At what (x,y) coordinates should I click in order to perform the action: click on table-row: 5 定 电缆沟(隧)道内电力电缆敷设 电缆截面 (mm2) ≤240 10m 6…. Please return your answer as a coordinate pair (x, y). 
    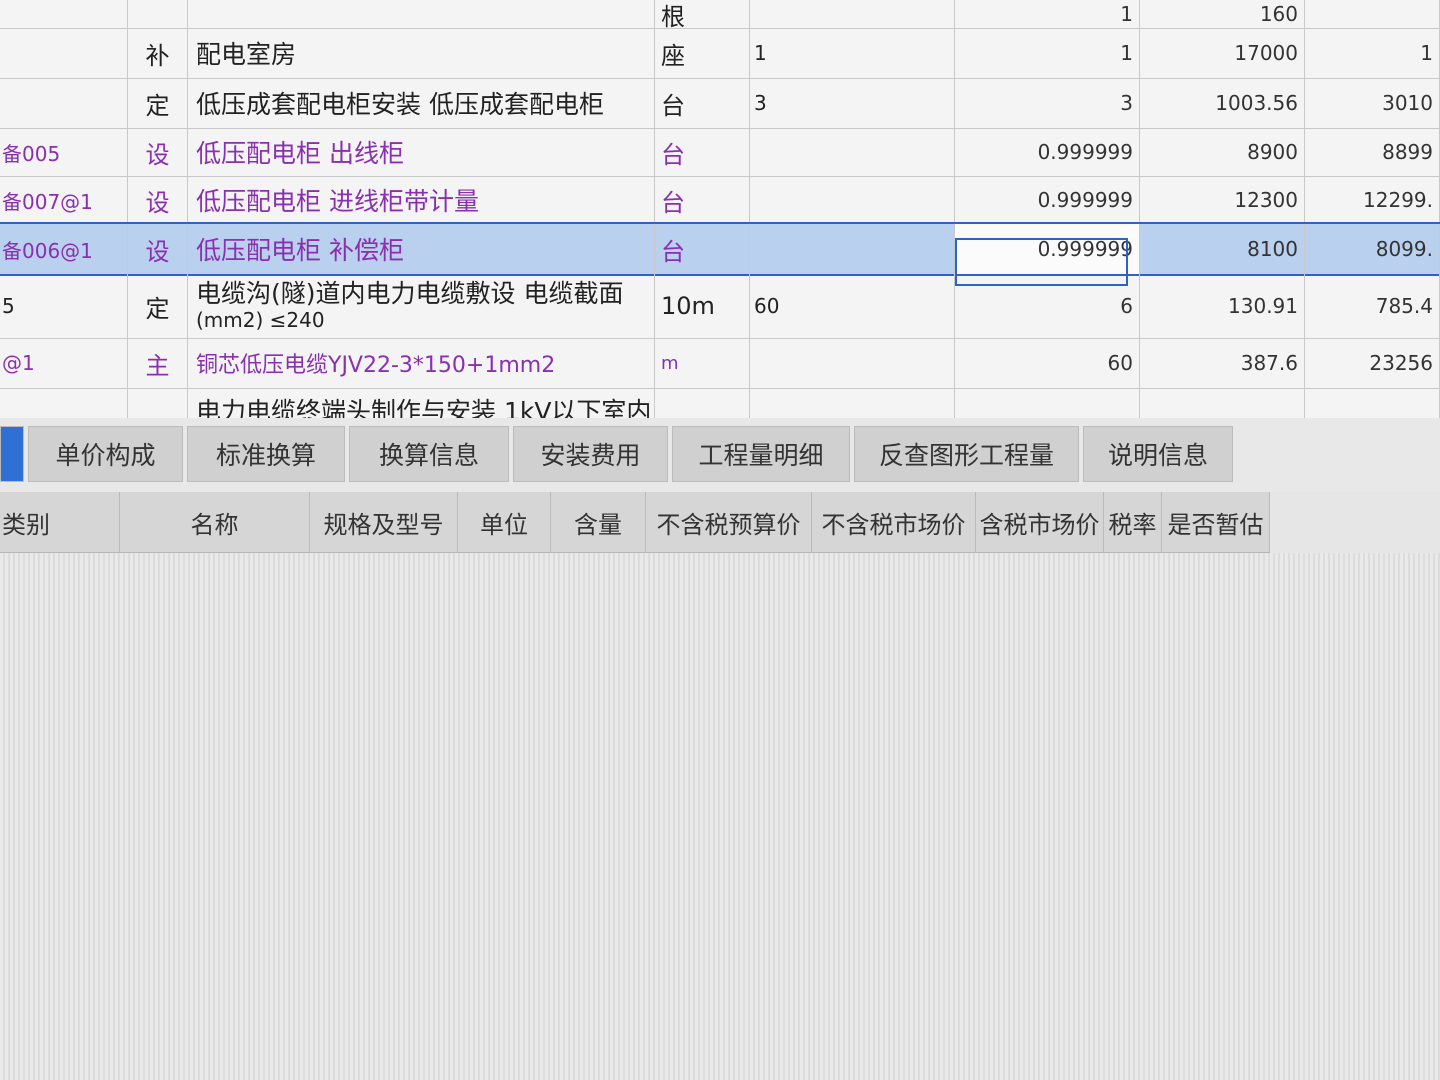
    Looking at the image, I should click on (720, 306).